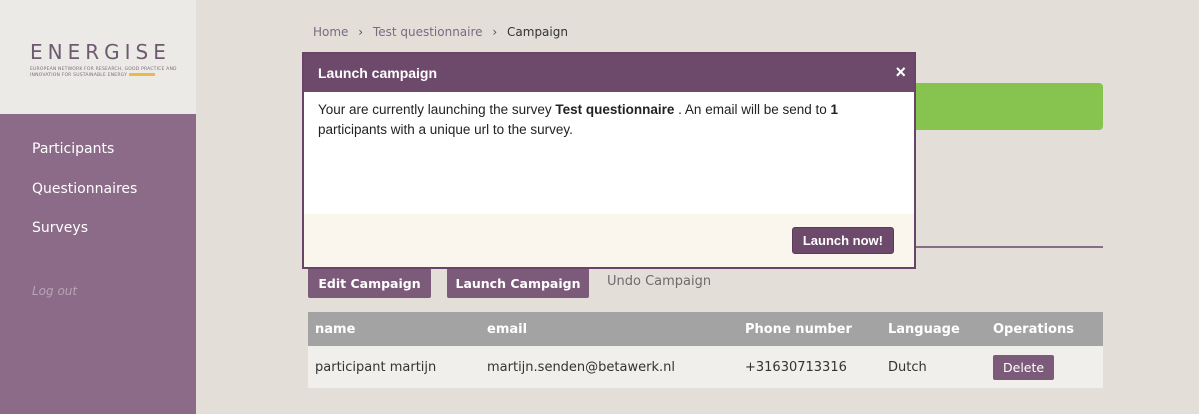 Image resolution: width=1199 pixels, height=414 pixels. Describe the element at coordinates (537, 32) in the screenshot. I see `breadcrumb-current: Campaign` at that location.